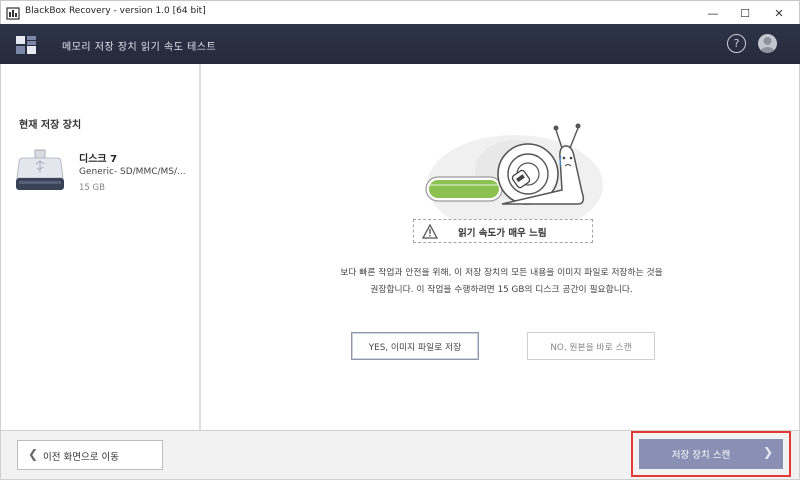 This screenshot has height=480, width=800. I want to click on scan-device-button: 저장 장치 스캔 ❯, so click(711, 454).